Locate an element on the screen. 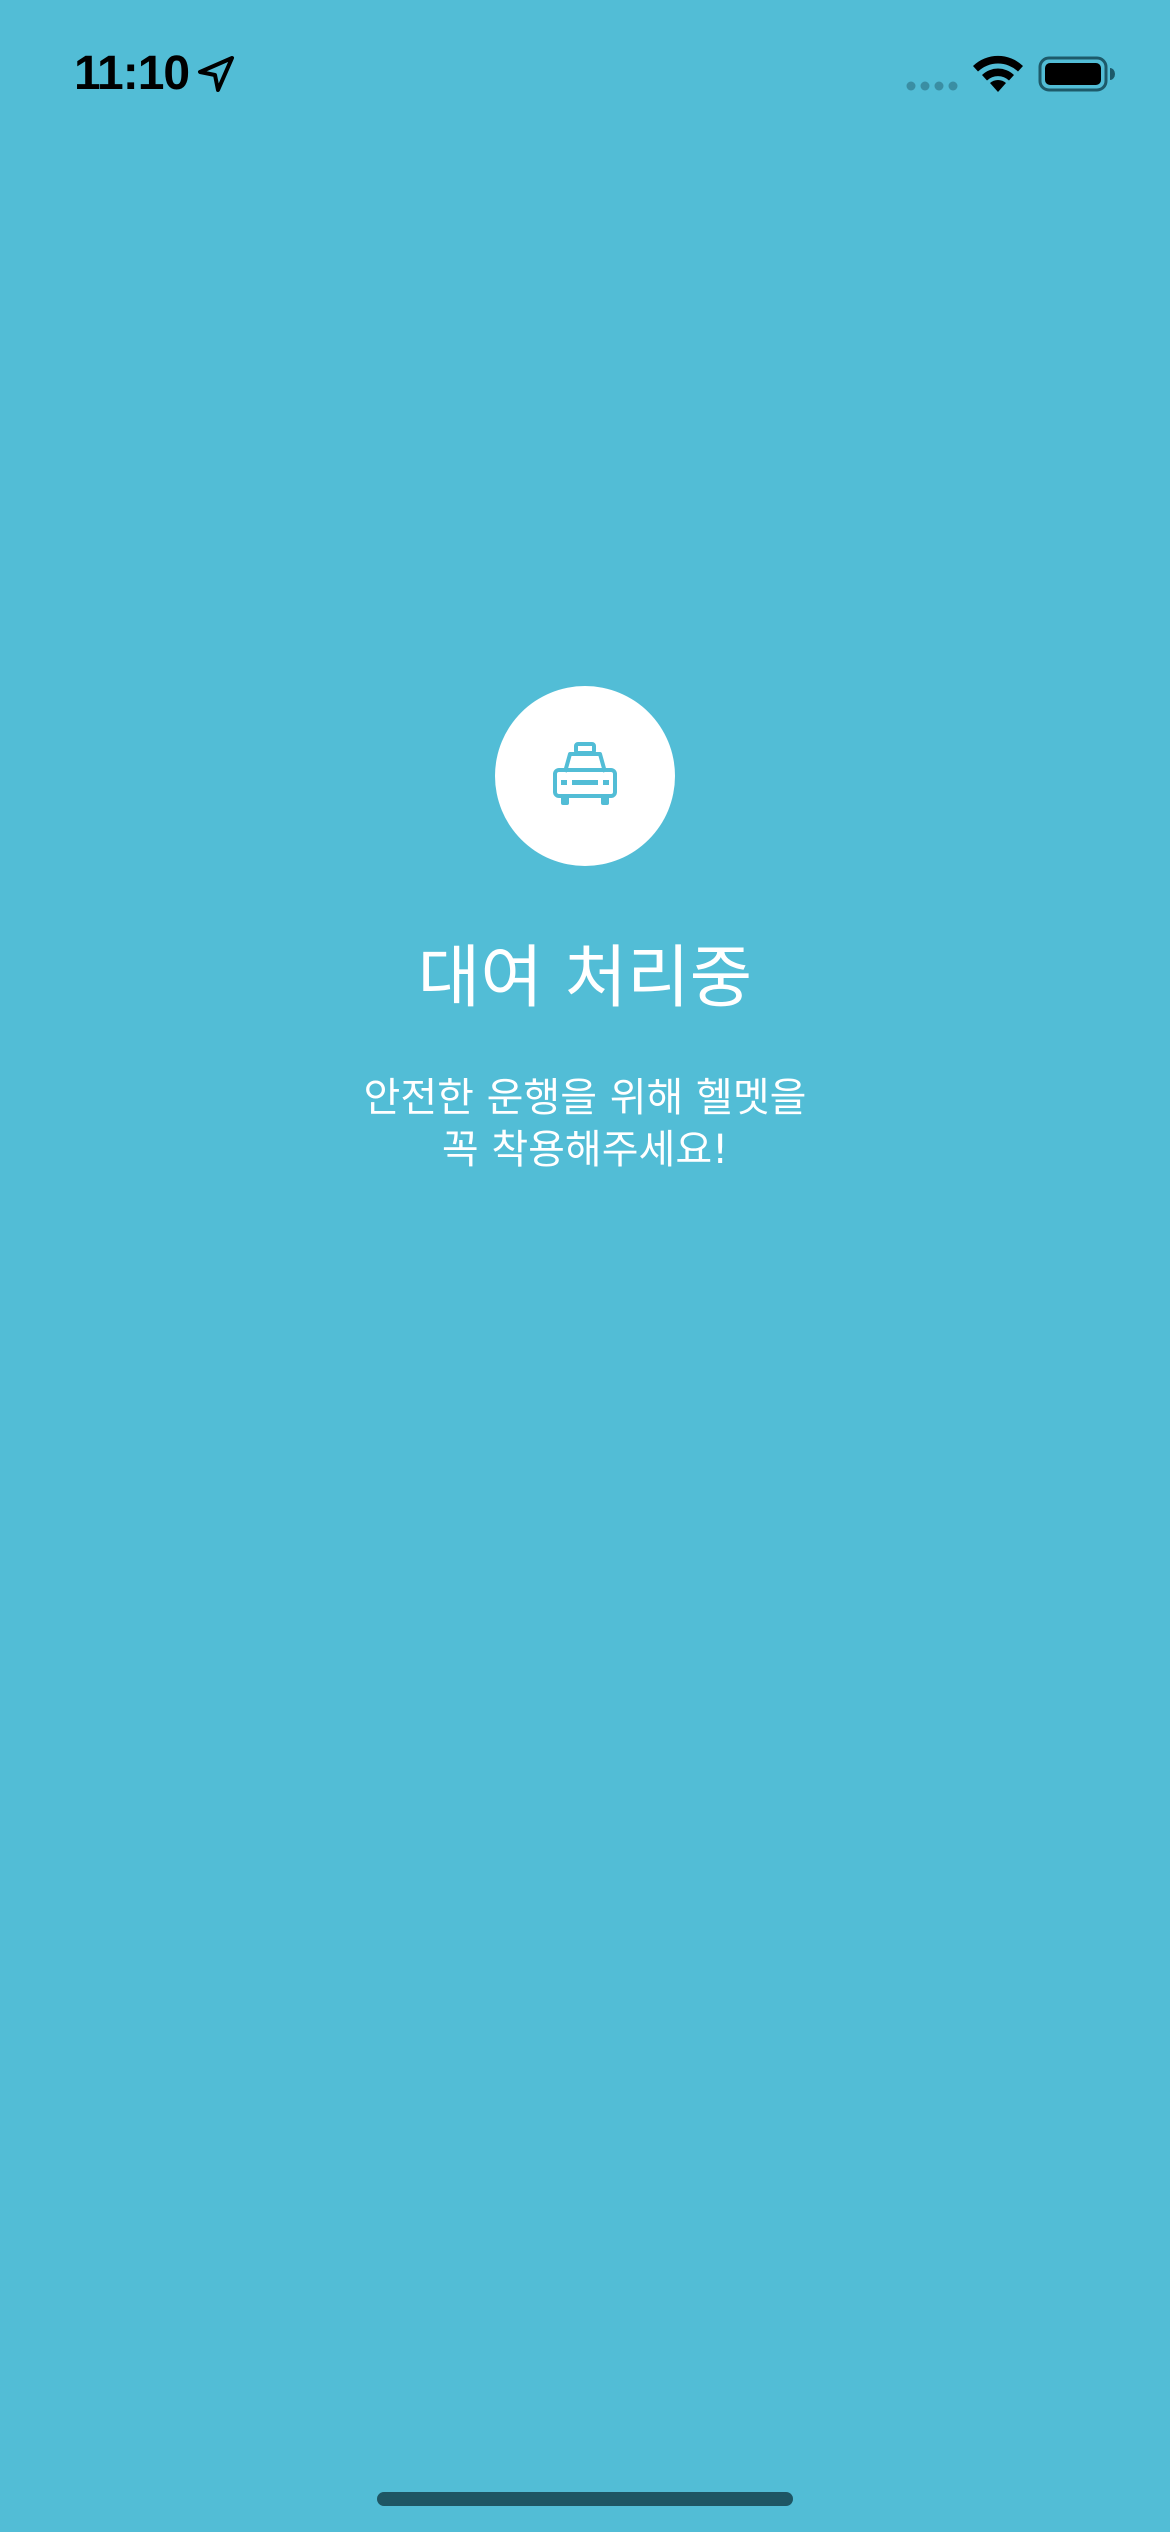 The image size is (1170, 2532). helmet-notice-text: 안전한 운행을 위해 헬멧을 꼭 착용해주세요! is located at coordinates (585, 1124).